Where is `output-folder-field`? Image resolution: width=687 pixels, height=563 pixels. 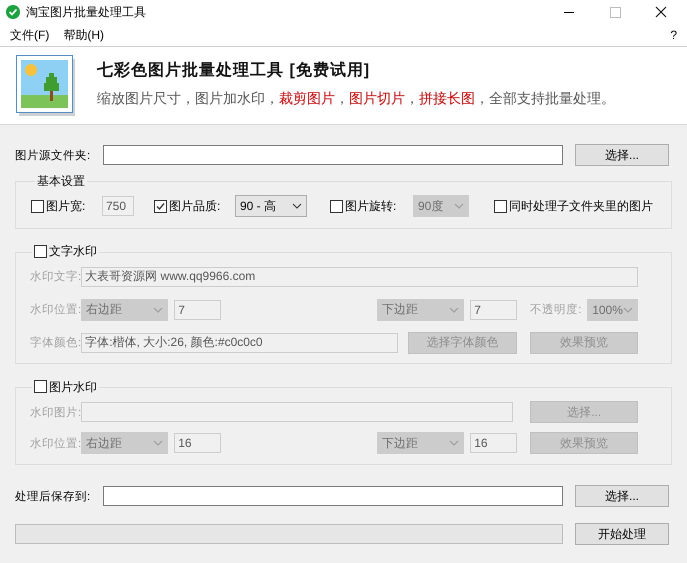 output-folder-field is located at coordinates (333, 496).